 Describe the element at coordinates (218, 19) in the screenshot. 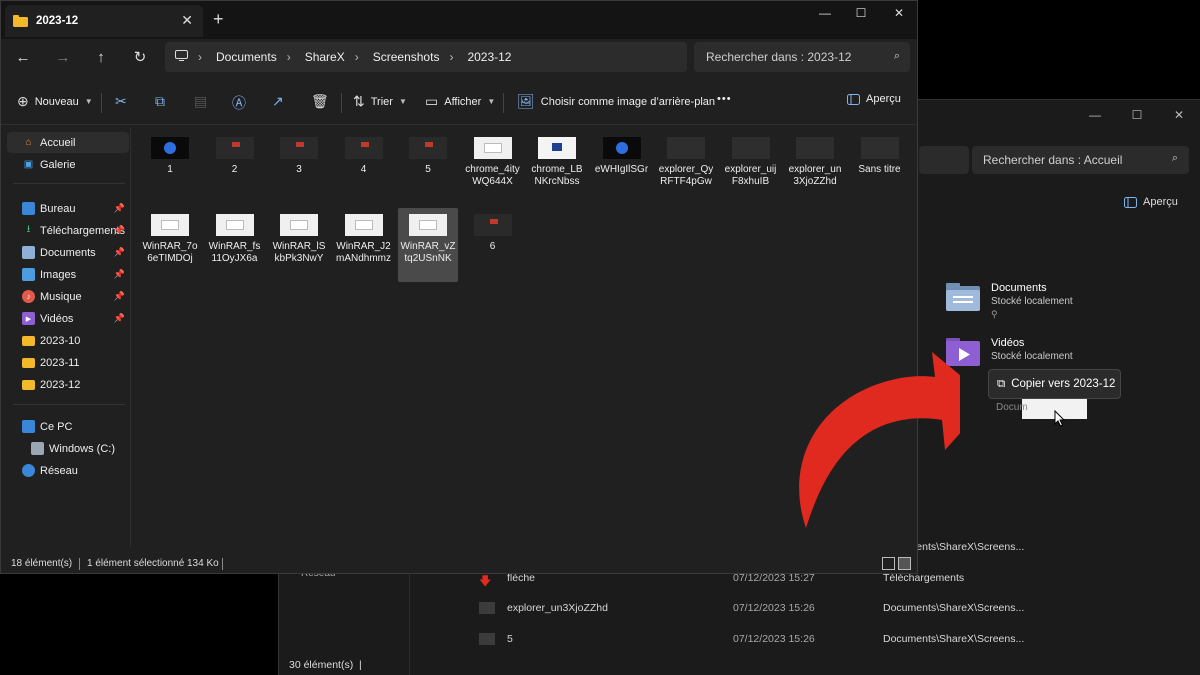

I see `new-tab-button: +` at that location.